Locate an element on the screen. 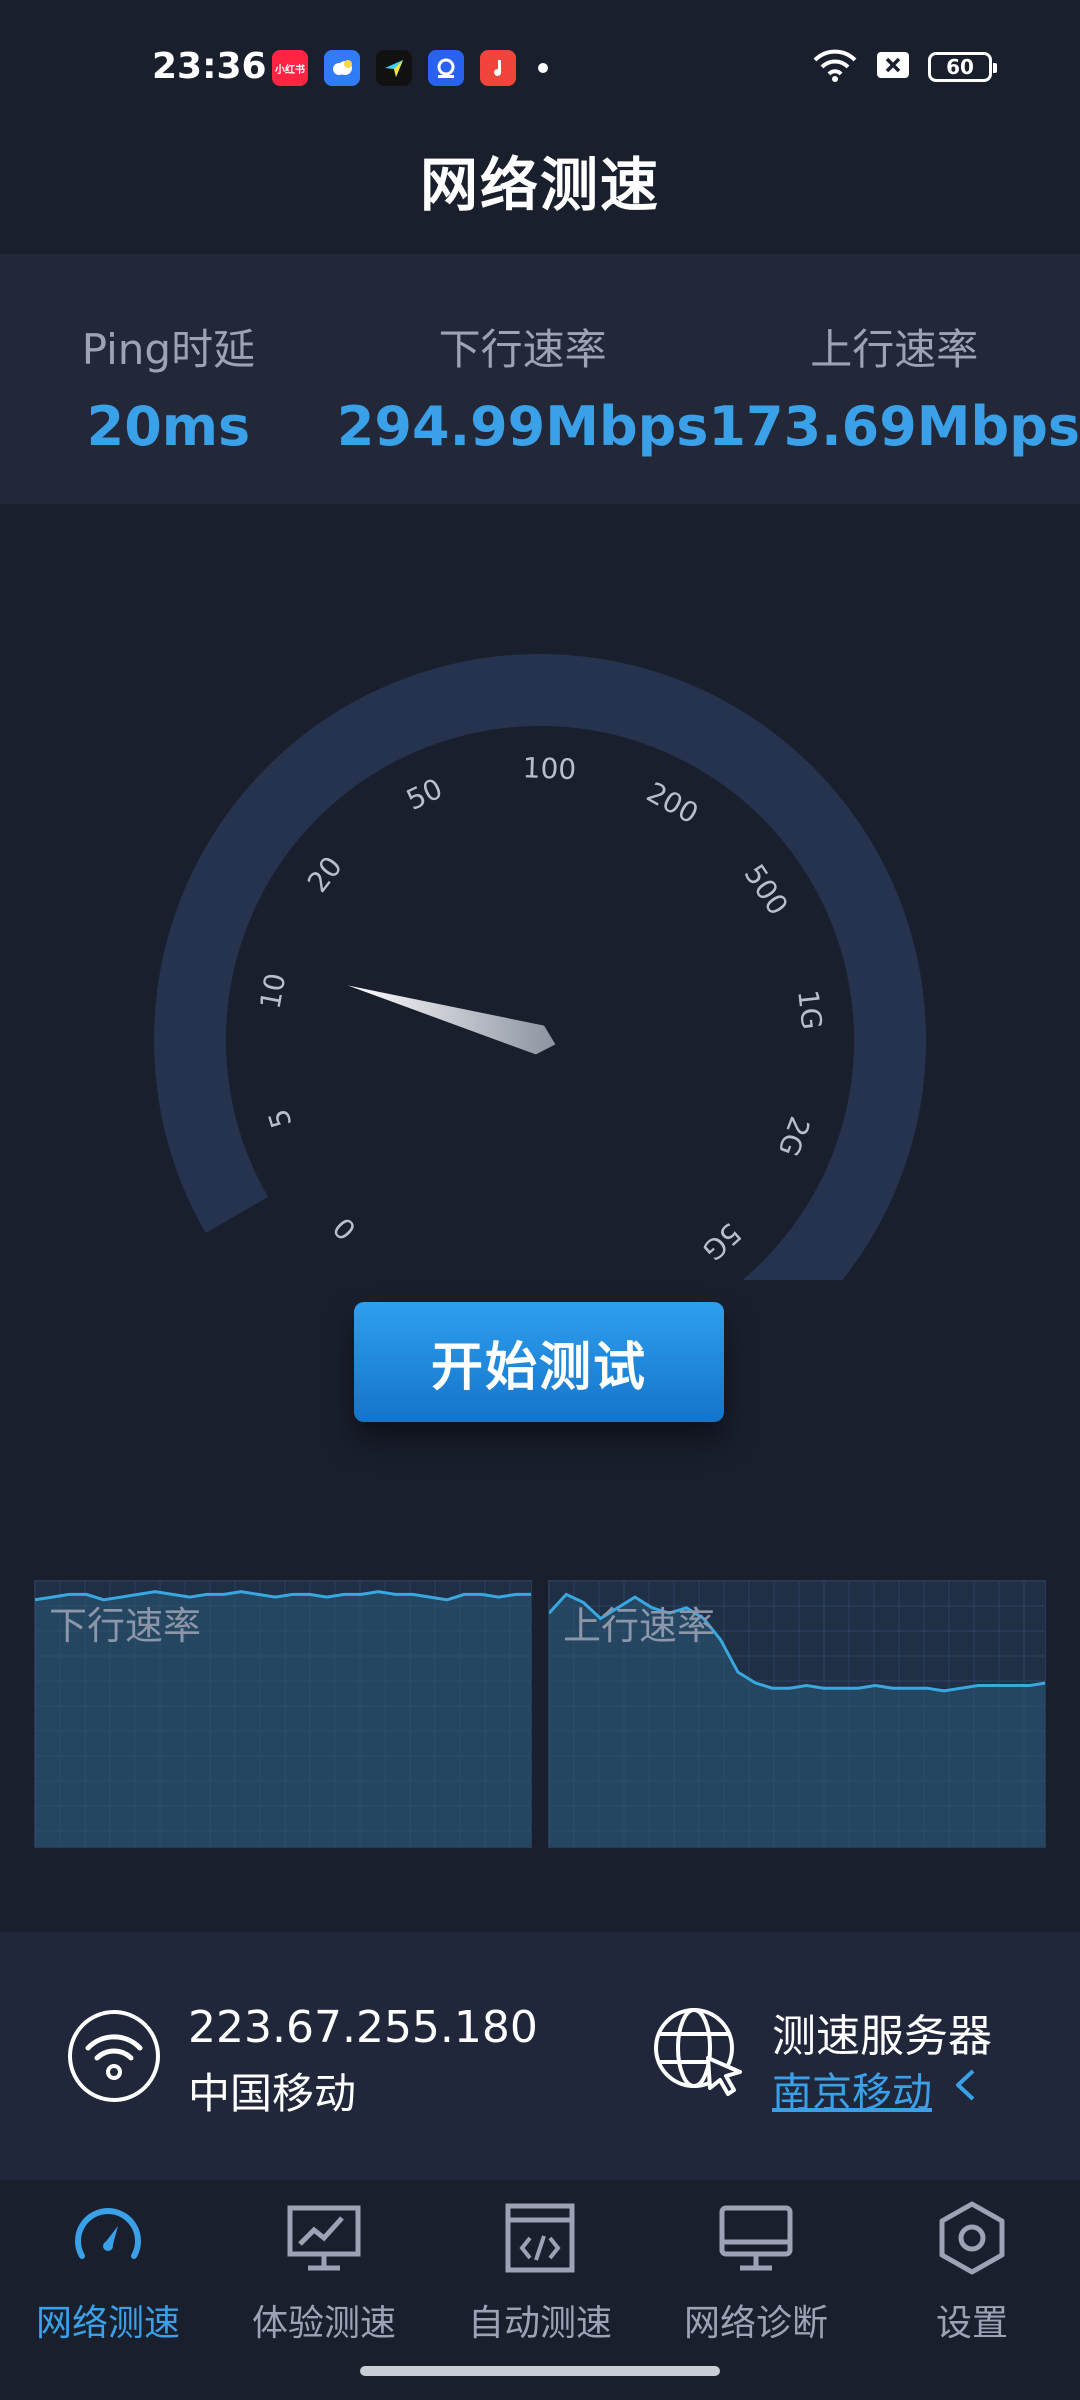 Image resolution: width=1080 pixels, height=2400 pixels. gauge-tick-label: 20 is located at coordinates (325, 874).